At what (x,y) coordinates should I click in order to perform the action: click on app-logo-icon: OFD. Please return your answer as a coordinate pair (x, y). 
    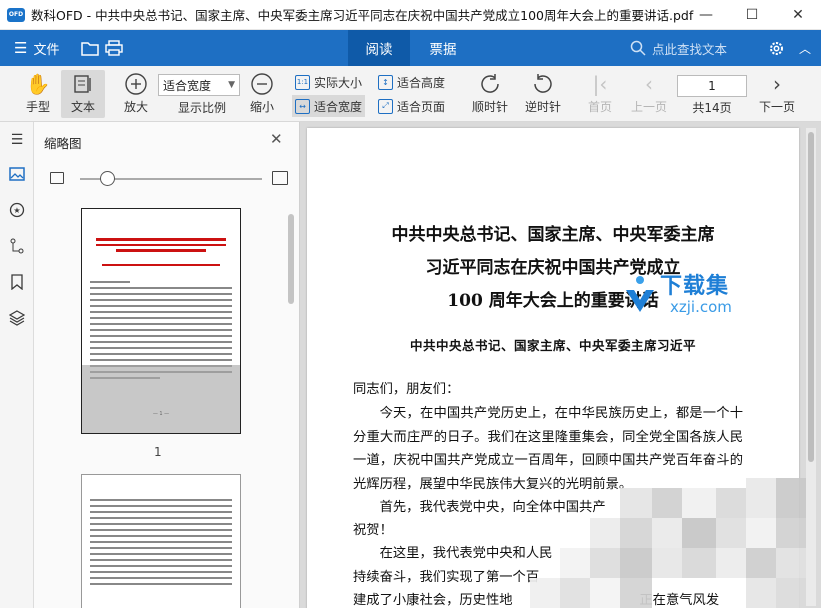
    Looking at the image, I should click on (16, 14).